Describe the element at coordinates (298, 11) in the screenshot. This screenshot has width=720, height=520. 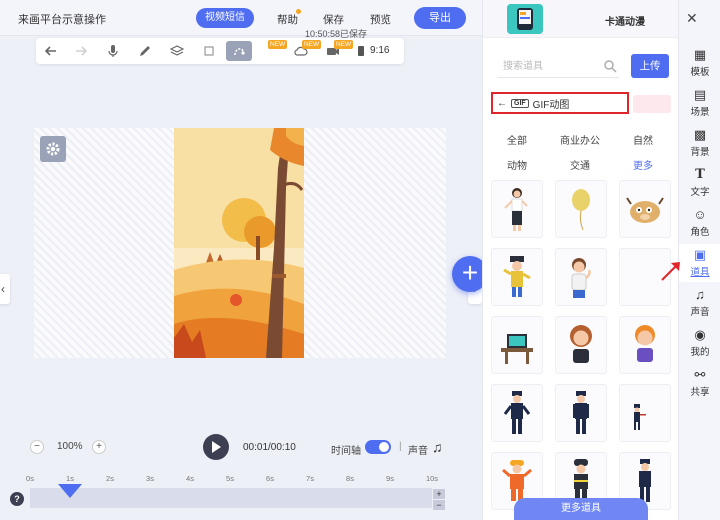
I see `notification-dot` at that location.